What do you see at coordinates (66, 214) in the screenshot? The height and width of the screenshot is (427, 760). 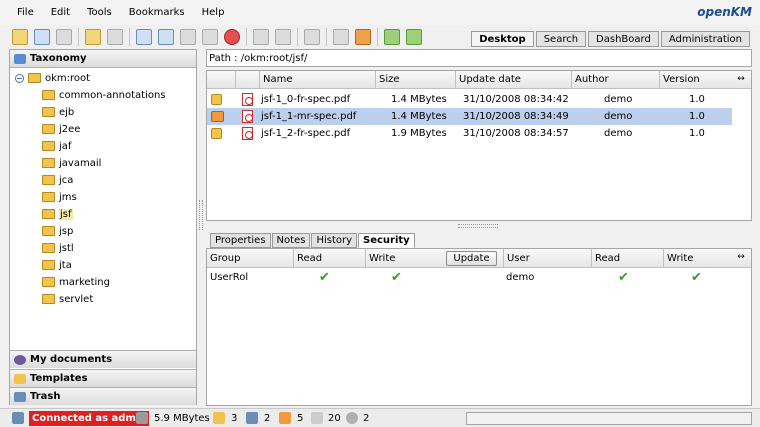 I see `tree-item-label: jsf` at bounding box center [66, 214].